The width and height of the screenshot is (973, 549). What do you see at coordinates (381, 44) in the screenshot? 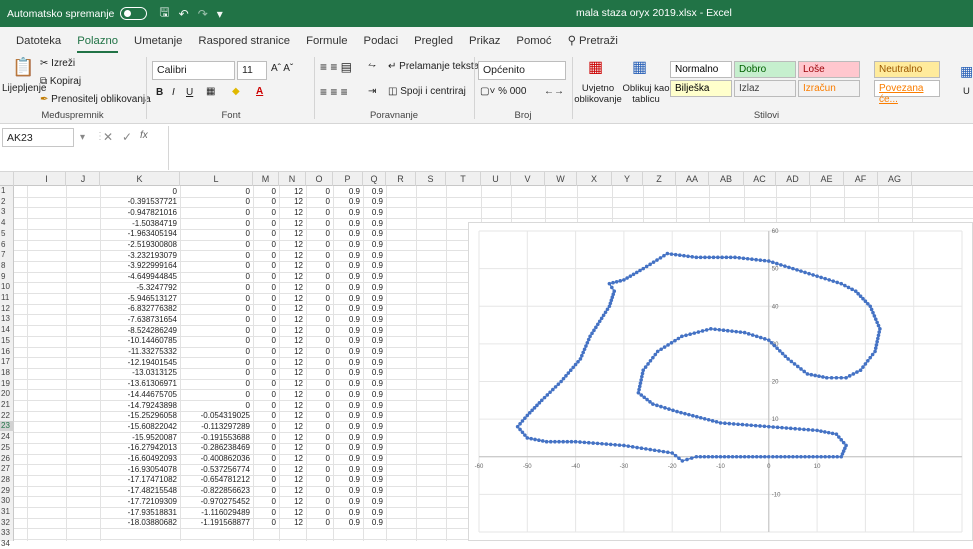
I see `tab-data: Podaci` at bounding box center [381, 44].